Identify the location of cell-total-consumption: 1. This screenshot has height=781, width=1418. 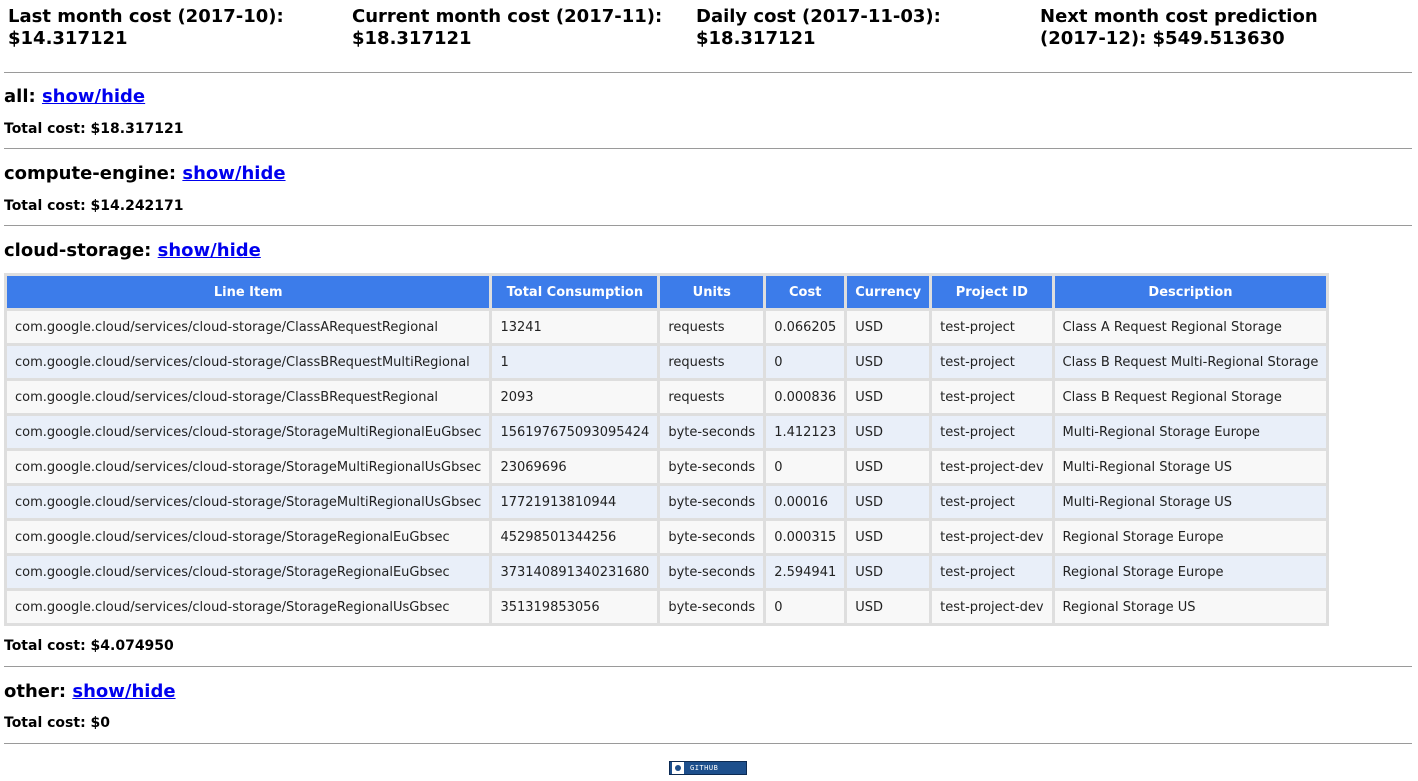
(575, 362).